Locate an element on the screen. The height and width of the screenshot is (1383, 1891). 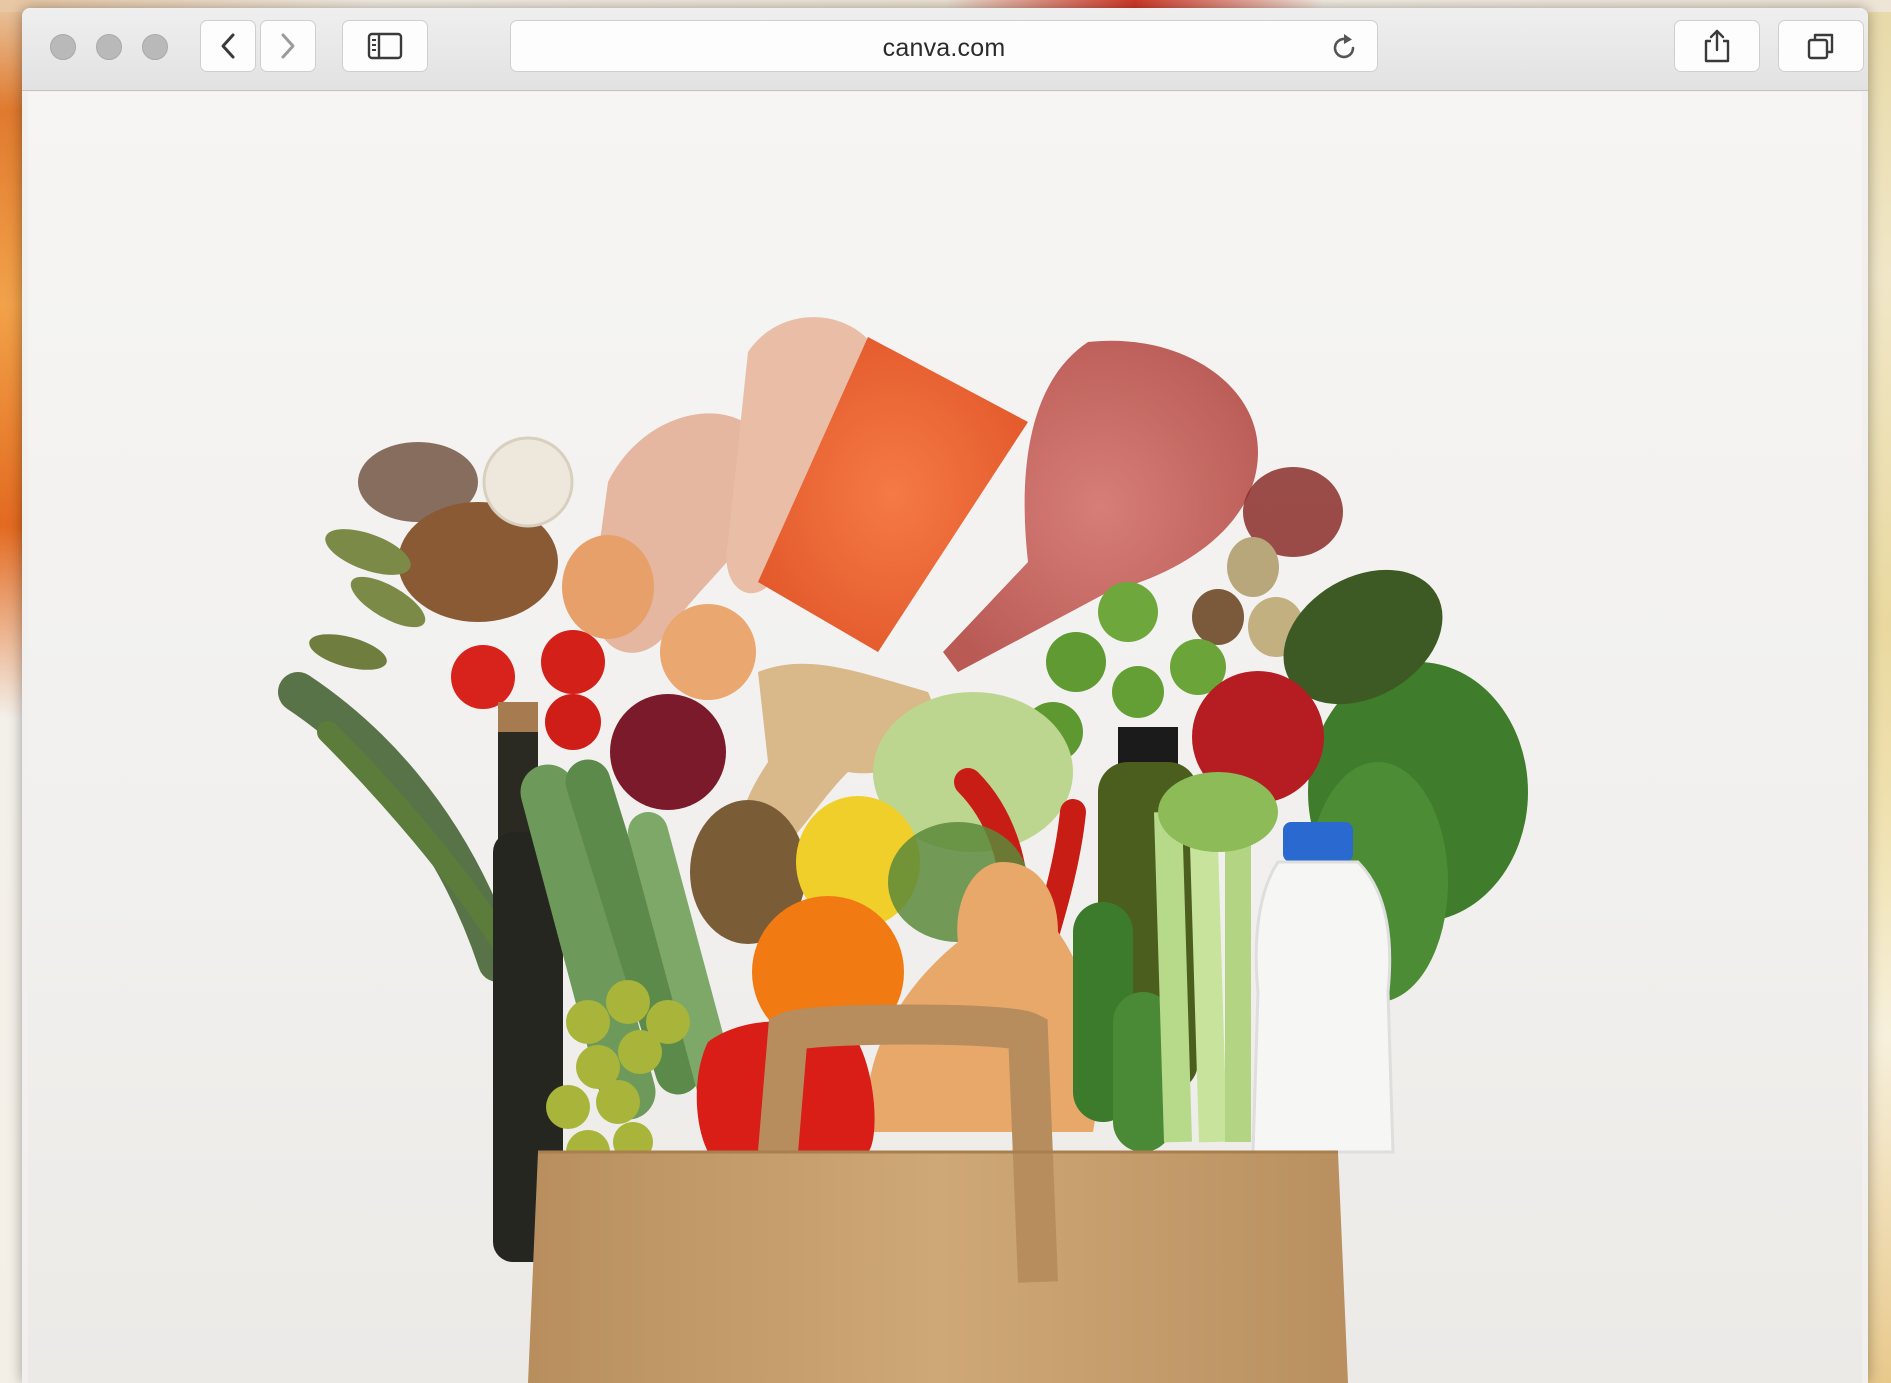
address-bar: canva.com is located at coordinates (944, 46).